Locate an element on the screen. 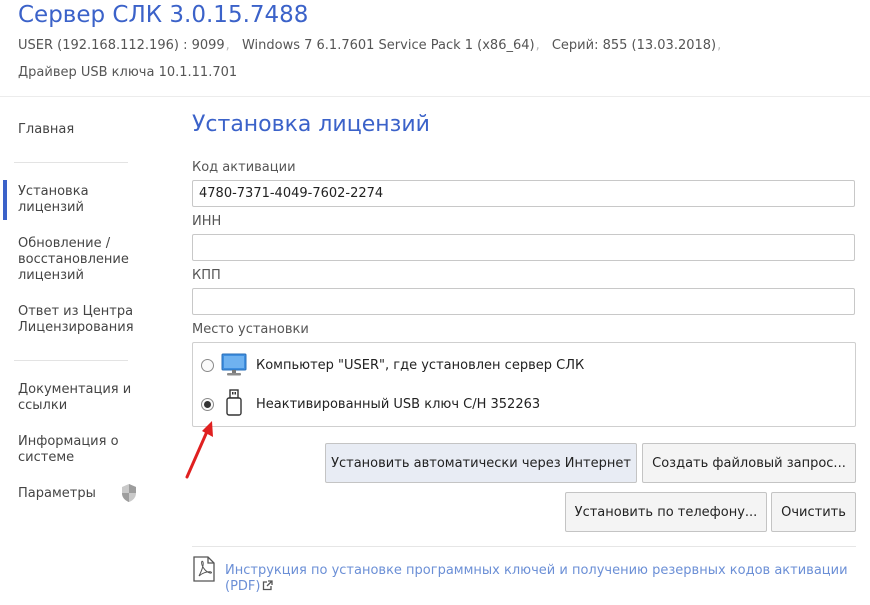  radio-computer is located at coordinates (207, 365).